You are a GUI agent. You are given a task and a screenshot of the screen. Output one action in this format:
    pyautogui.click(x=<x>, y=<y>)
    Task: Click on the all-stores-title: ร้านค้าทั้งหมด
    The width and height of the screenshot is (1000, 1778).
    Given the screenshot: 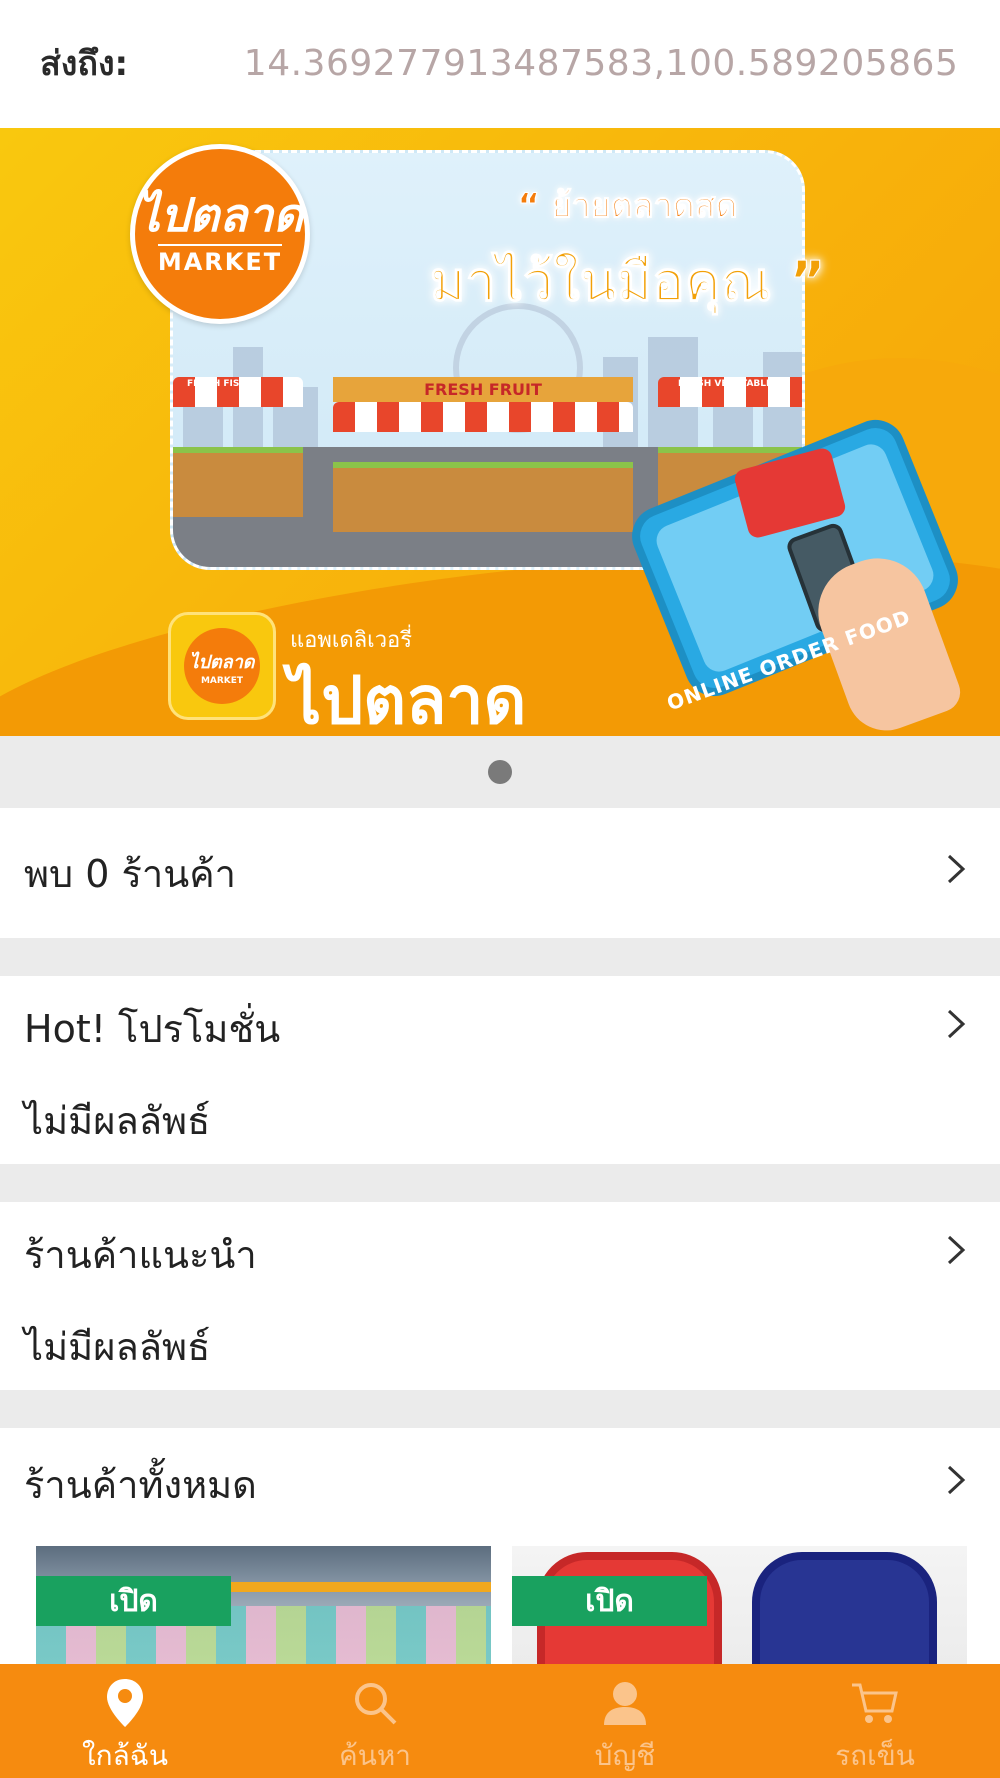 What is the action you would take?
    pyautogui.click(x=140, y=1484)
    